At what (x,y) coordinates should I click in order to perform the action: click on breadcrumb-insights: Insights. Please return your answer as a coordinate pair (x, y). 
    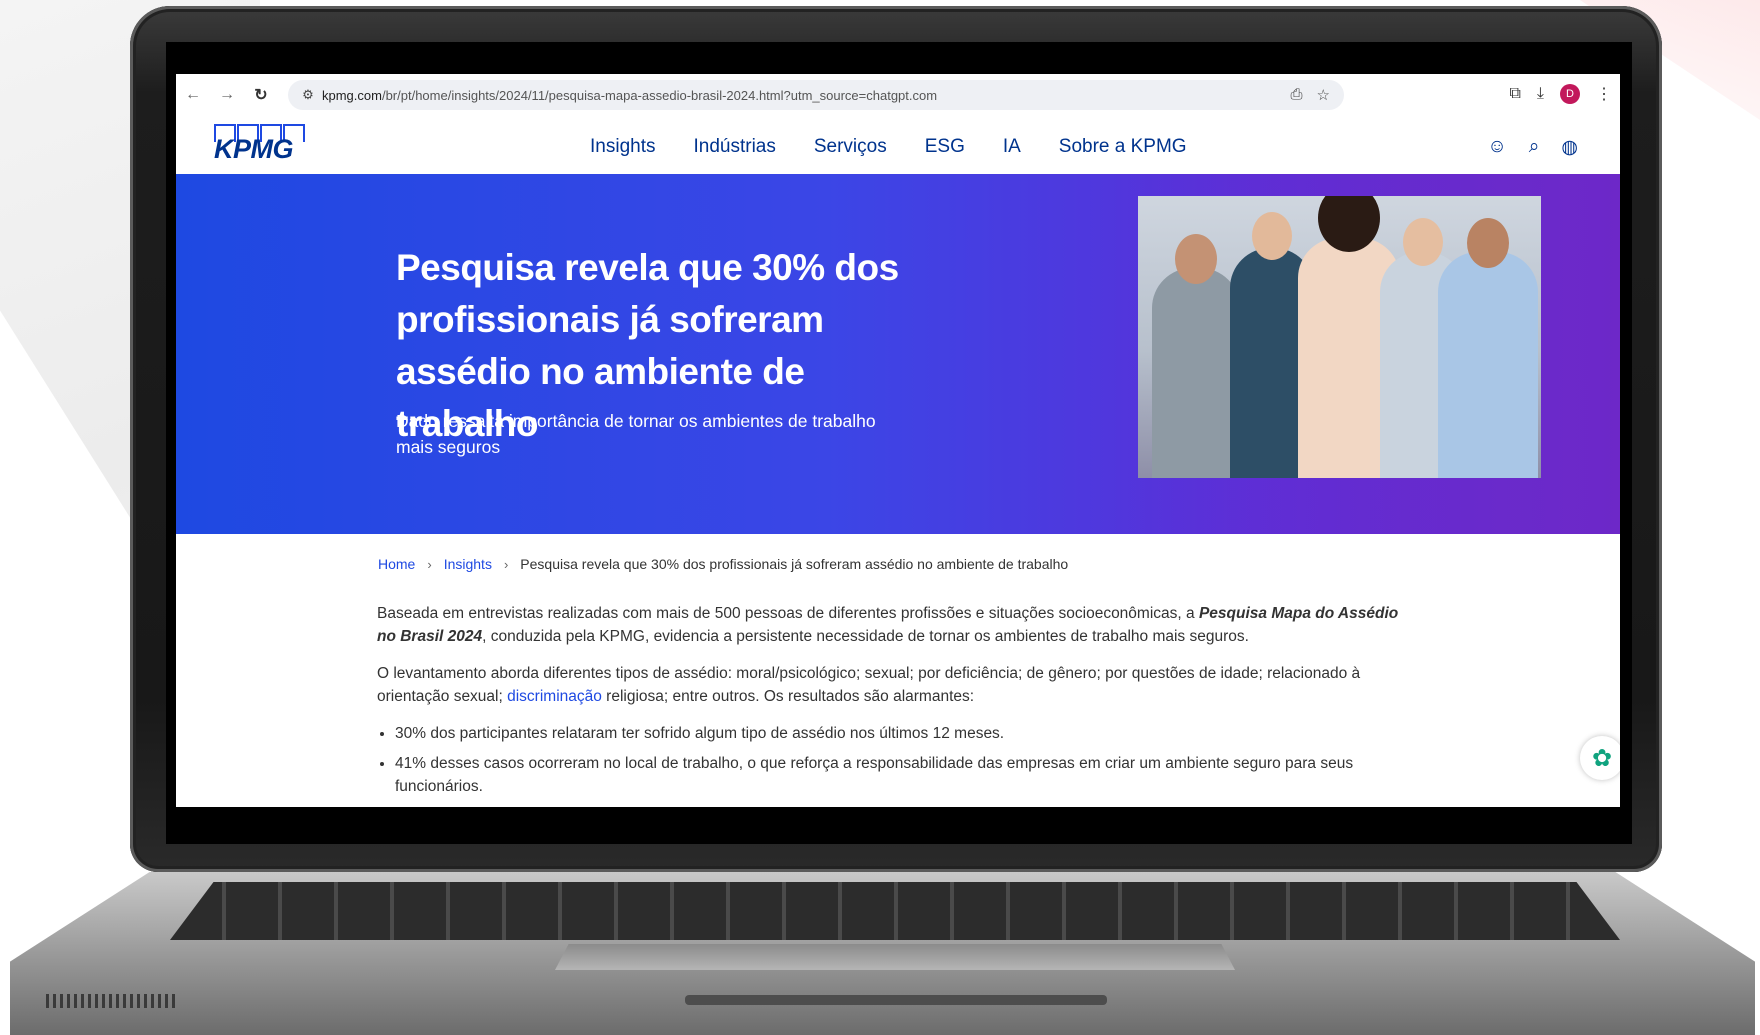
    Looking at the image, I should click on (468, 564).